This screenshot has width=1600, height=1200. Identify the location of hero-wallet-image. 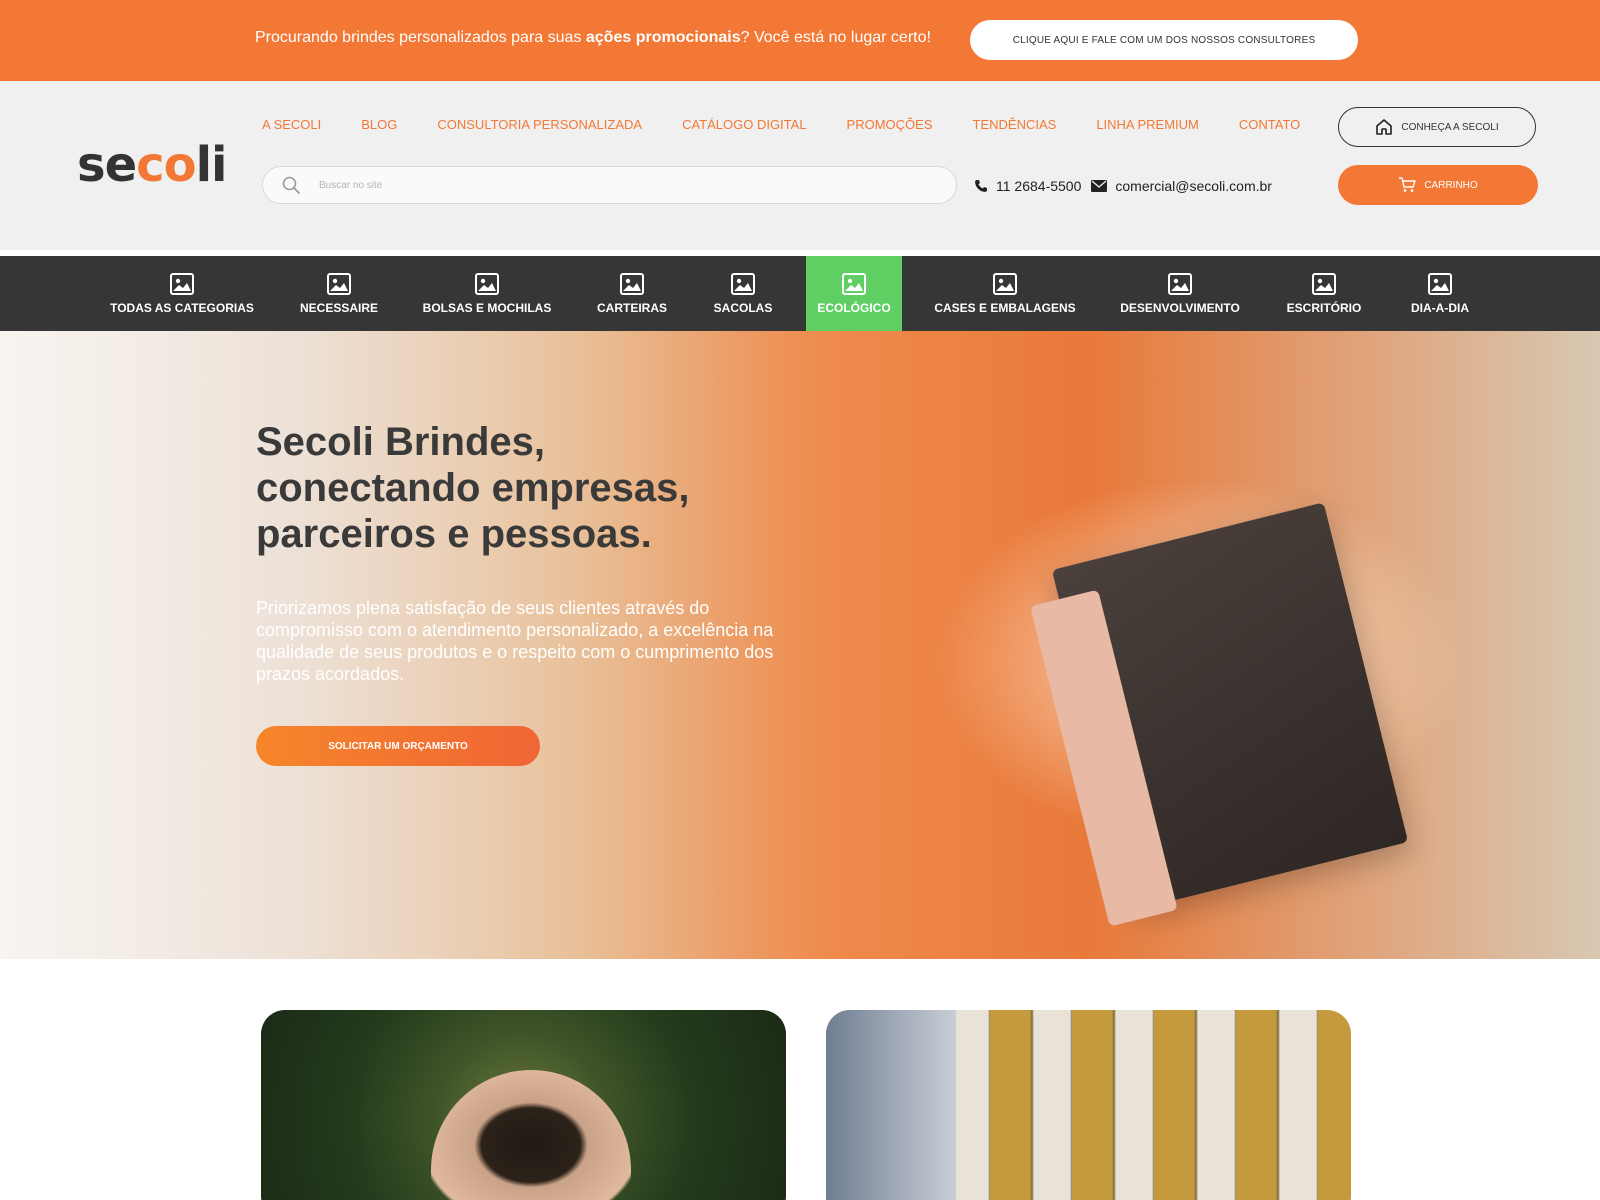
(1230, 706).